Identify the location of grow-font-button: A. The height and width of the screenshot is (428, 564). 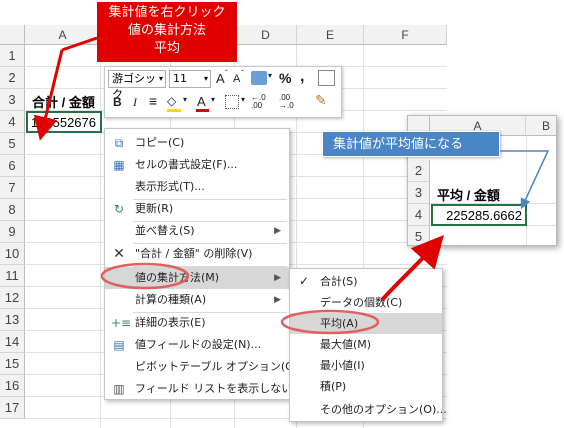
(220, 78).